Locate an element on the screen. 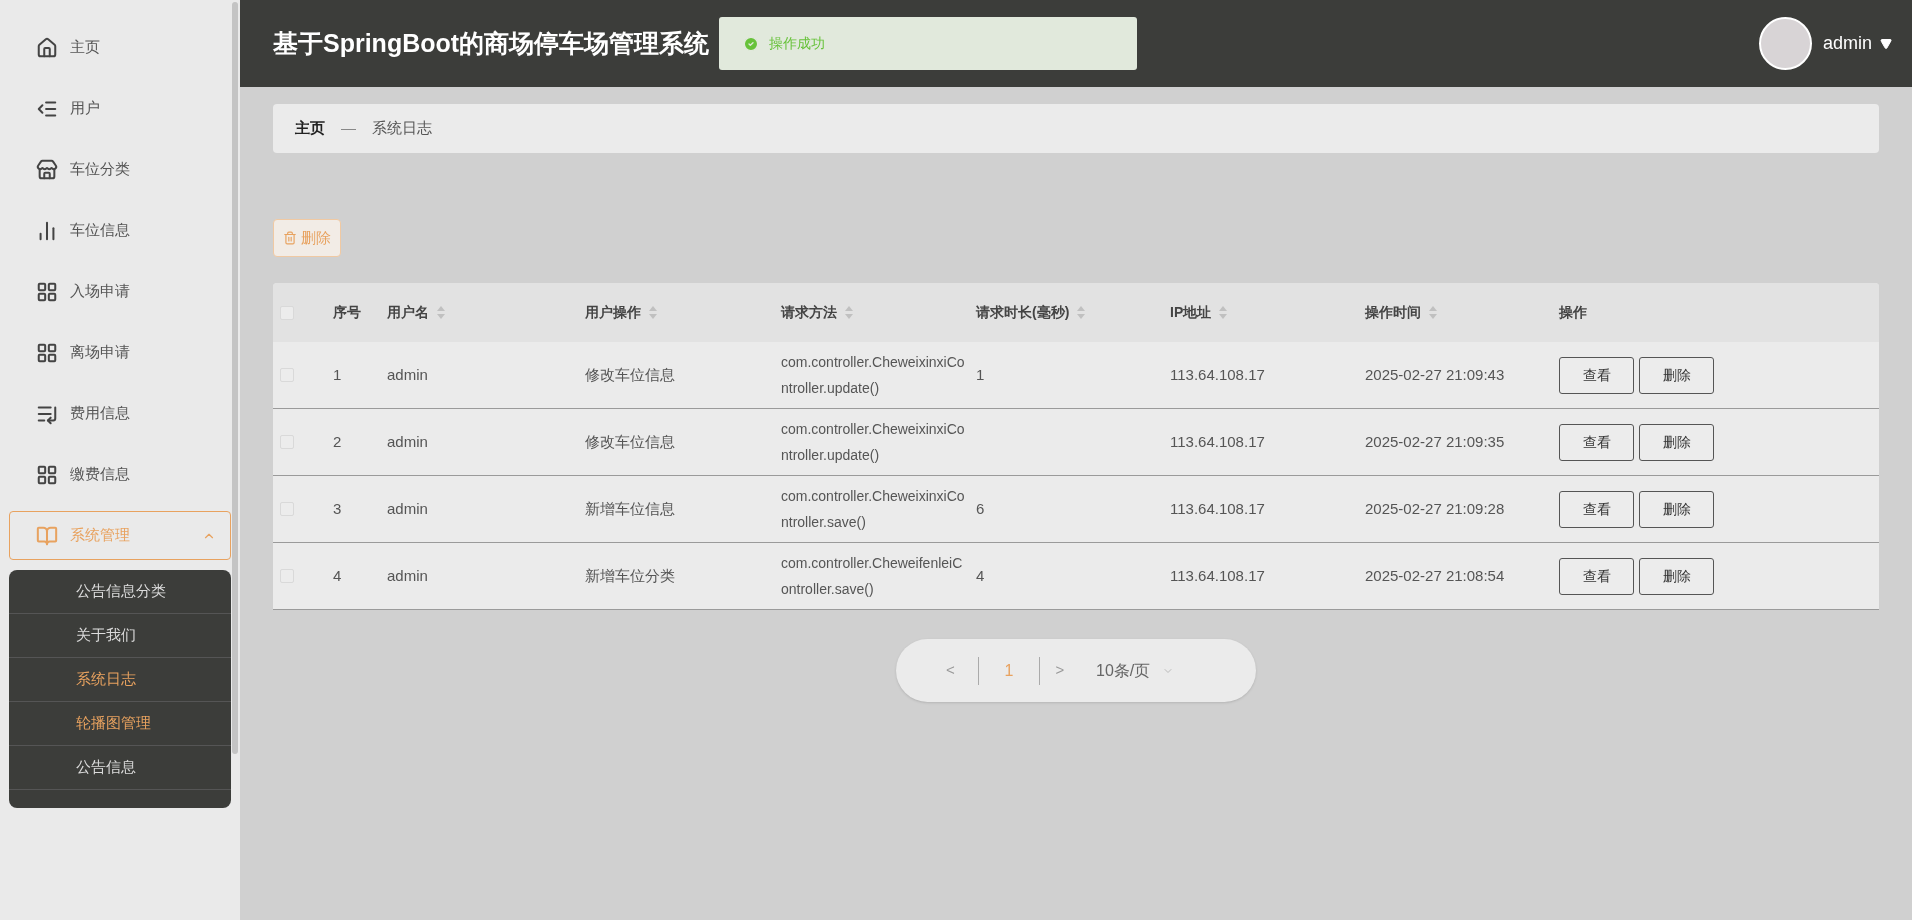 The width and height of the screenshot is (1912, 920). column-header: 用户操作 is located at coordinates (613, 312).